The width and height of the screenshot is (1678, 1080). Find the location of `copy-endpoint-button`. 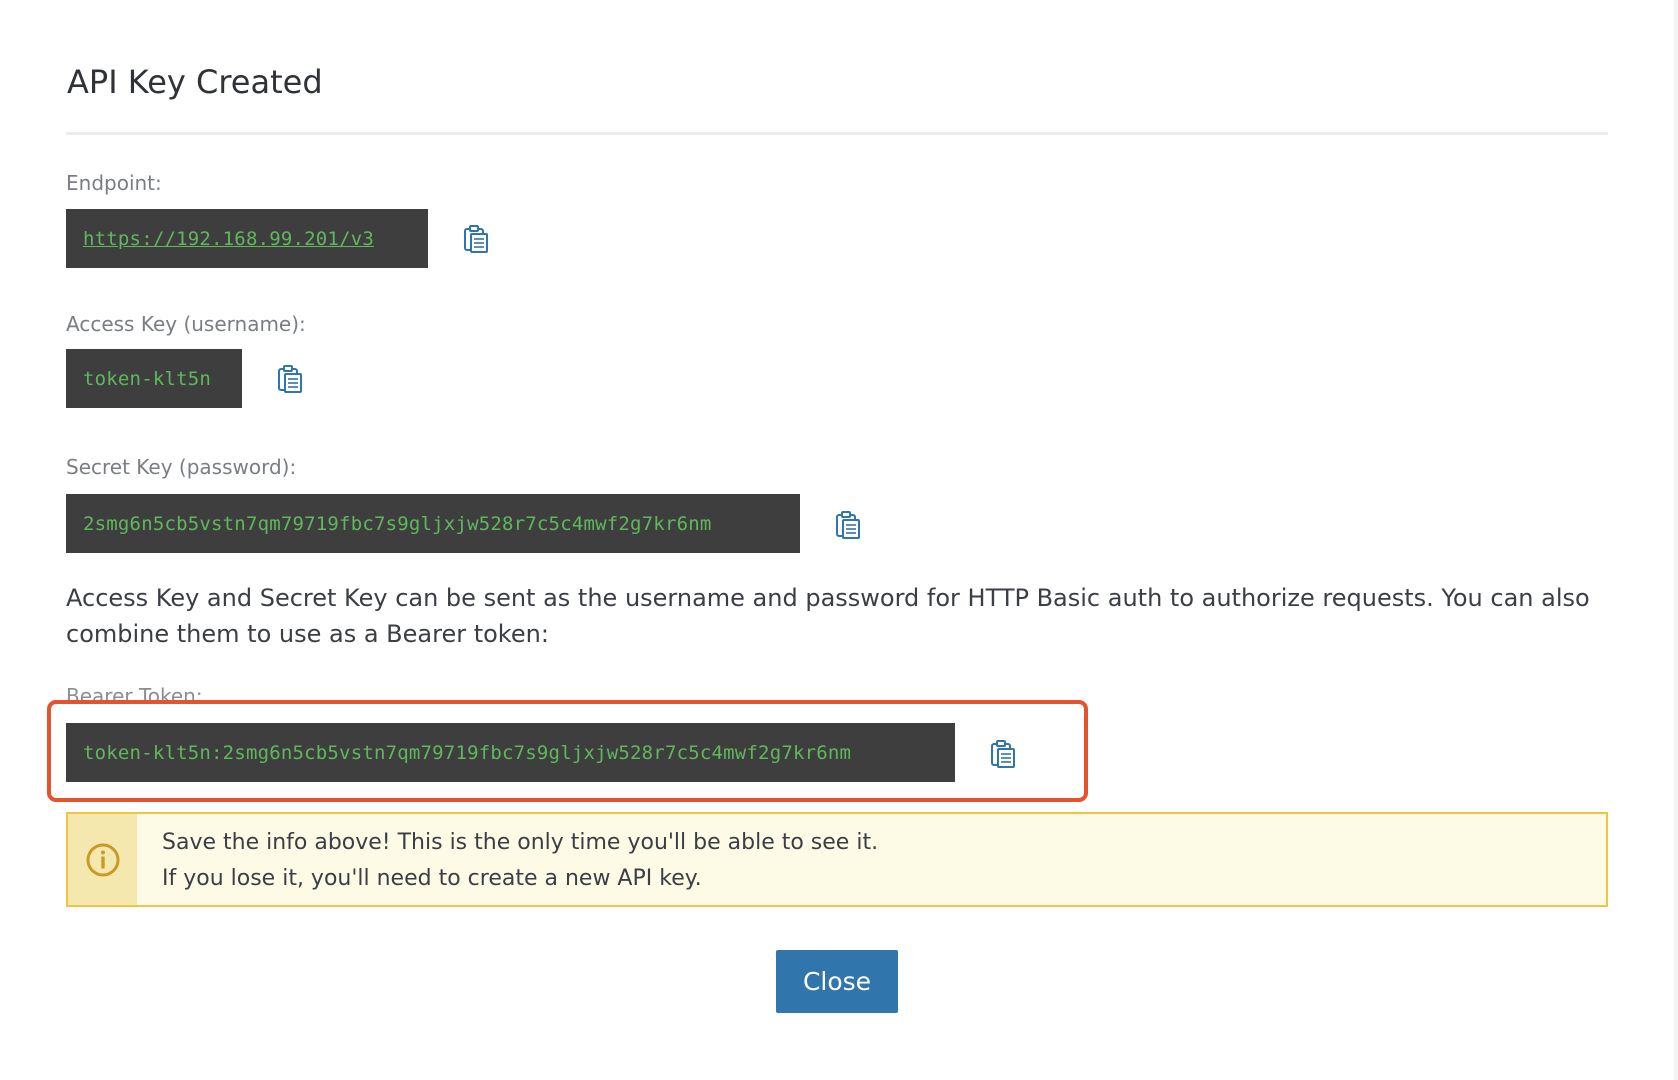

copy-endpoint-button is located at coordinates (476, 239).